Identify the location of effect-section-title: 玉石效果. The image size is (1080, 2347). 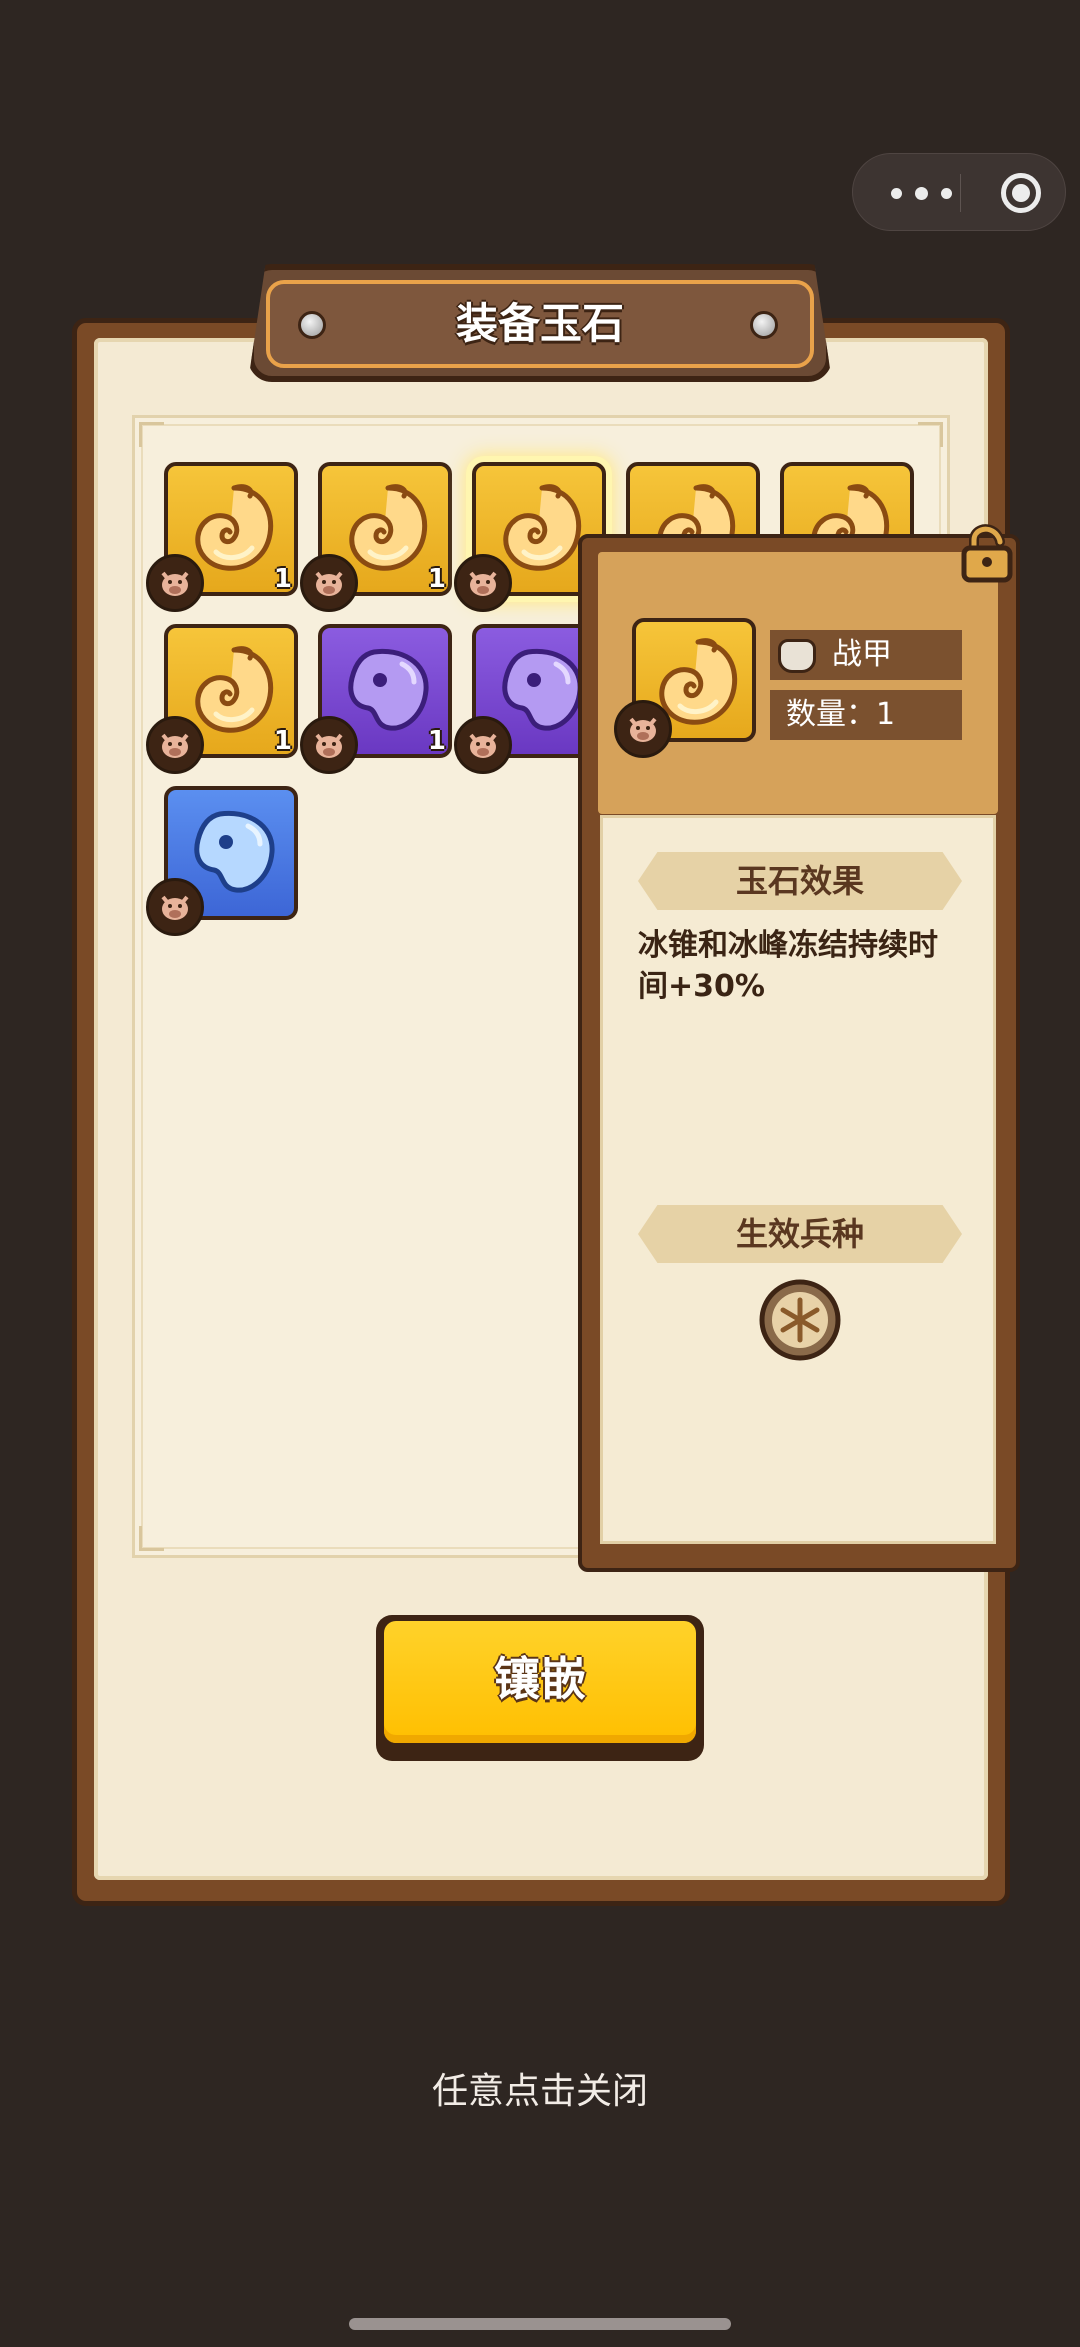
(800, 881).